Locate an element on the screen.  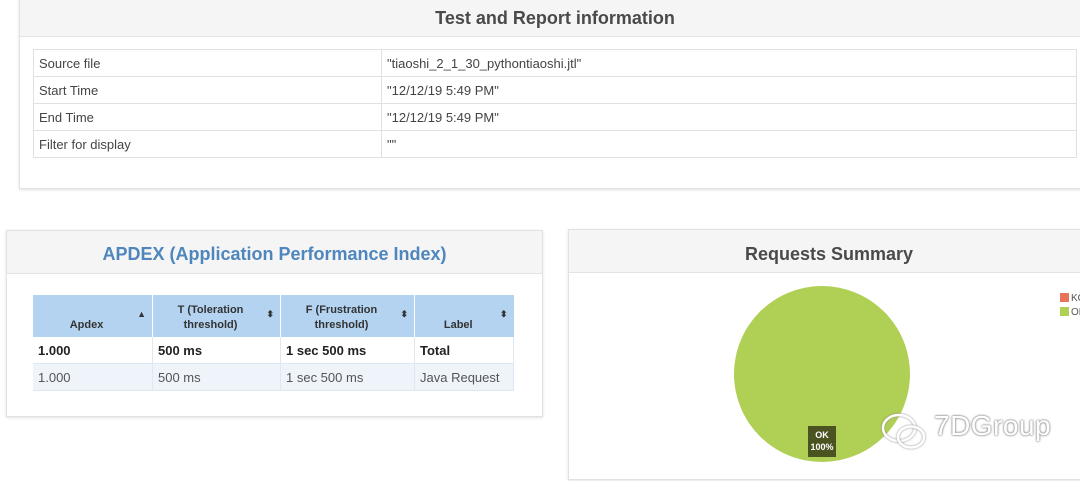
watermark-text: 7DGroup is located at coordinates (993, 425).